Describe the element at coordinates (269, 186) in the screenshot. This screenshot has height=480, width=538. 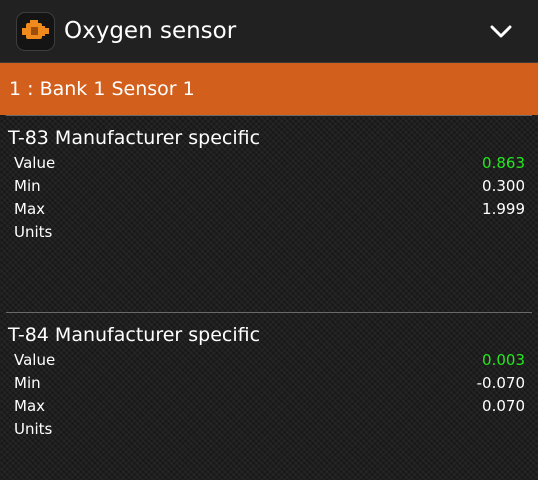
I see `min-row: Min 0.300` at that location.